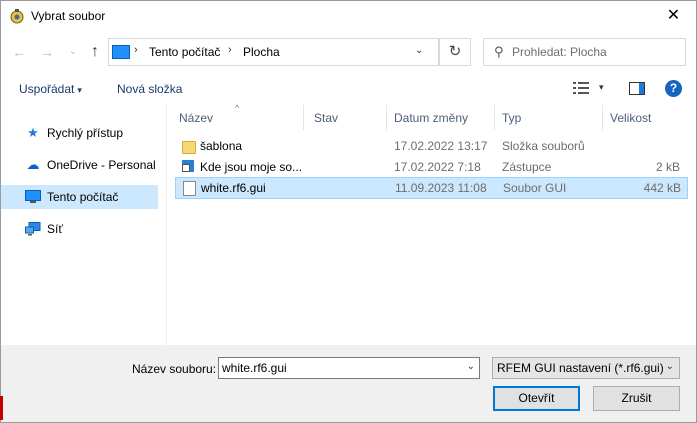  I want to click on filetype-select: RFEM GUI nastavení (*.rf6.gui) ⌄, so click(586, 368).